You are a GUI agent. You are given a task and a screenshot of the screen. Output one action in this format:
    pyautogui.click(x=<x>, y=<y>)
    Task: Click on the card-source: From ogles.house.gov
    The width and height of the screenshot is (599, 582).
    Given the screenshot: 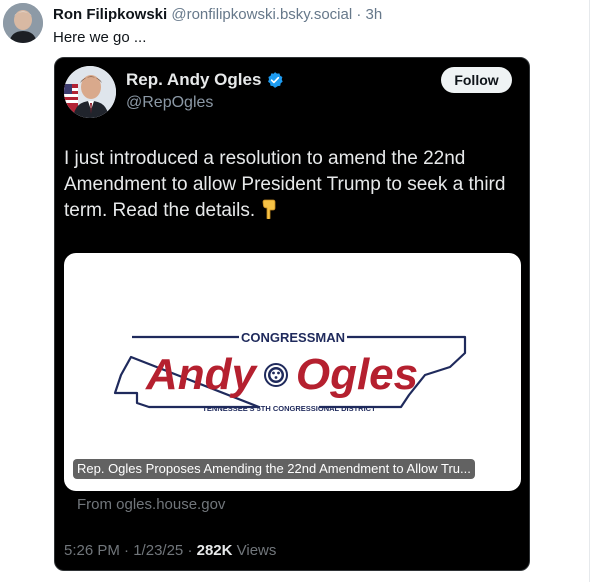 What is the action you would take?
    pyautogui.click(x=151, y=504)
    